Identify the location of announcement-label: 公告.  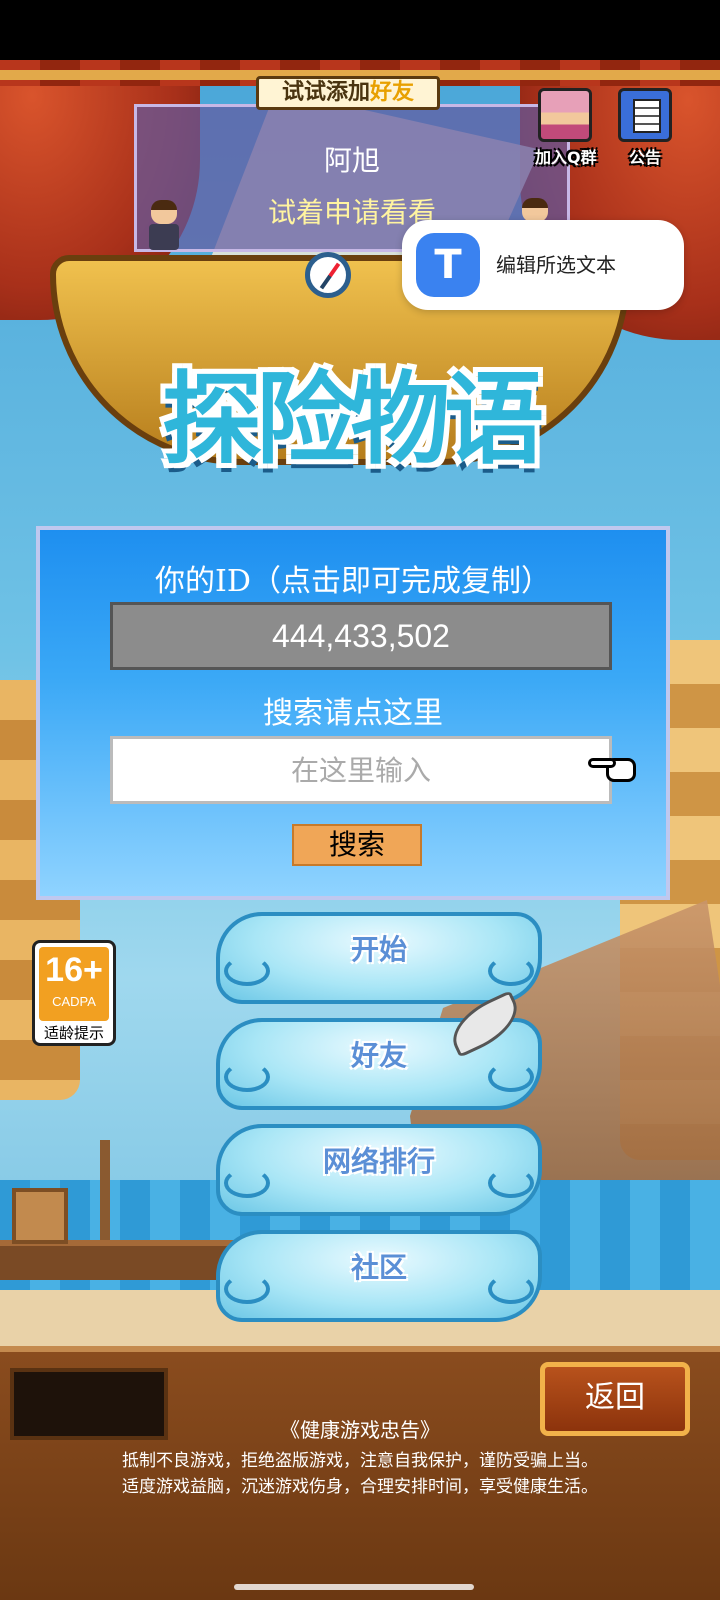
(644, 157).